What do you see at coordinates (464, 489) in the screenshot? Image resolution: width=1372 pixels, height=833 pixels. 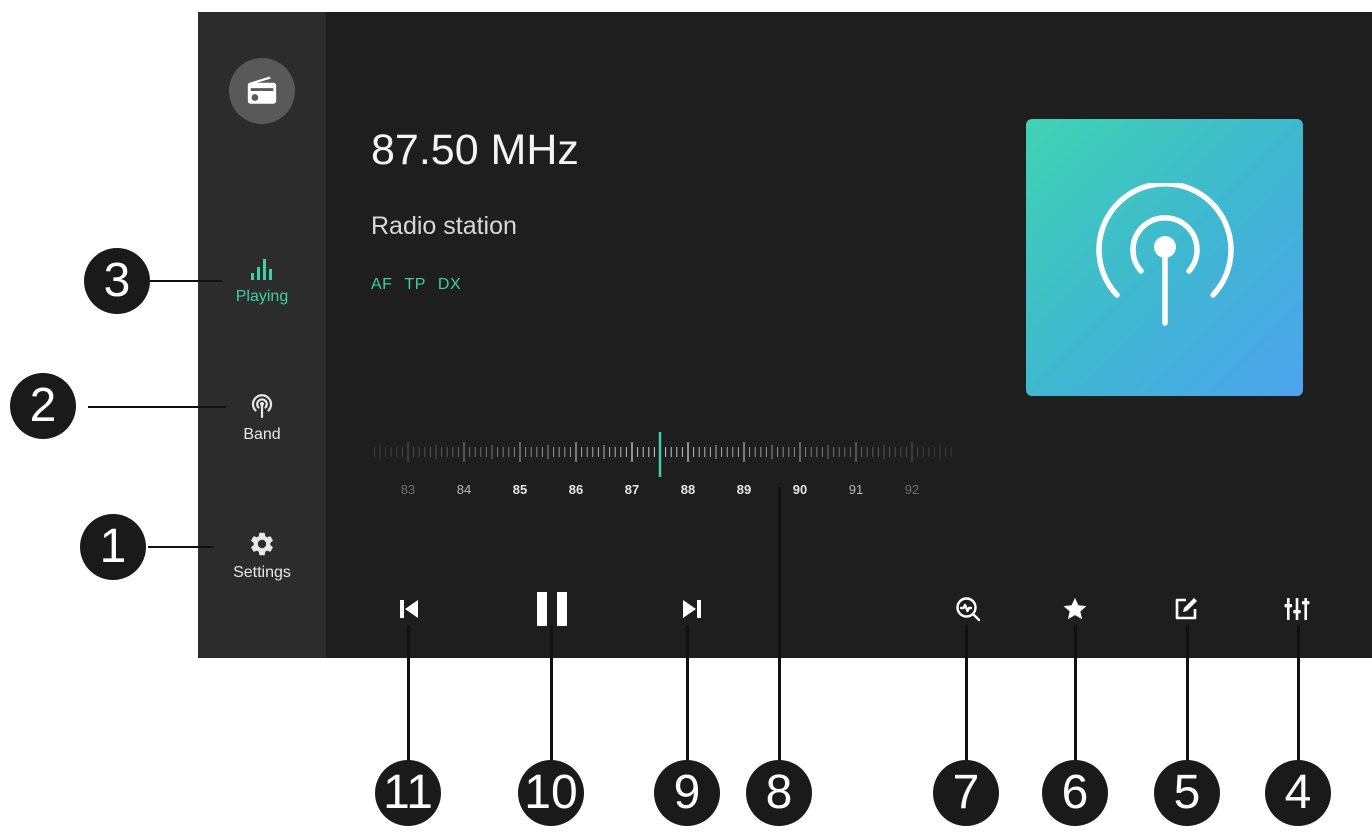 I see `tuner-tick-label: 84` at bounding box center [464, 489].